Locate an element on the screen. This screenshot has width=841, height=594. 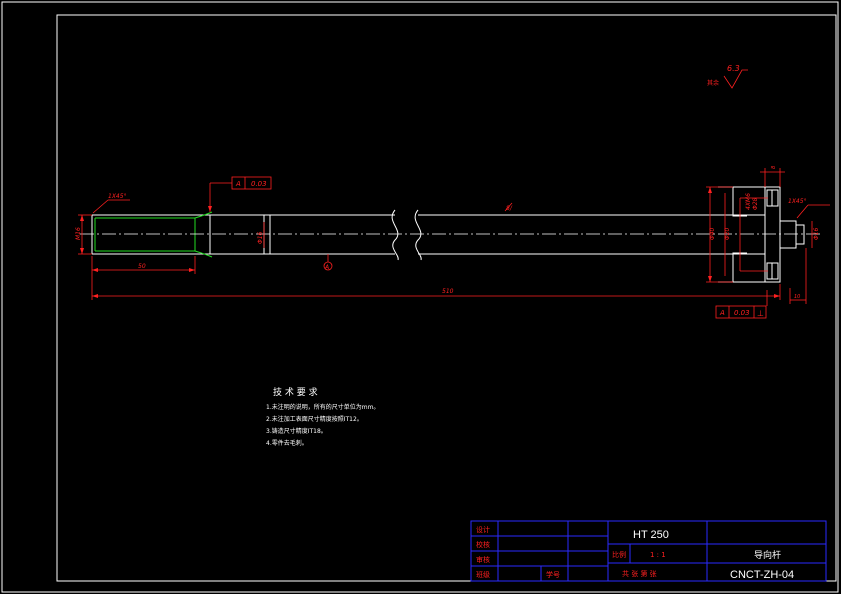
tb-scale-label: 比例 is located at coordinates (619, 554).